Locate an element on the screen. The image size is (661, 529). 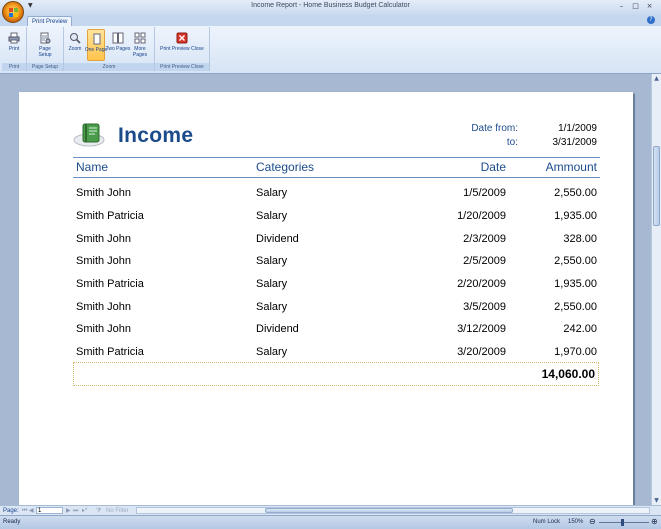
group-print: Print Print is located at coordinates (14, 49).